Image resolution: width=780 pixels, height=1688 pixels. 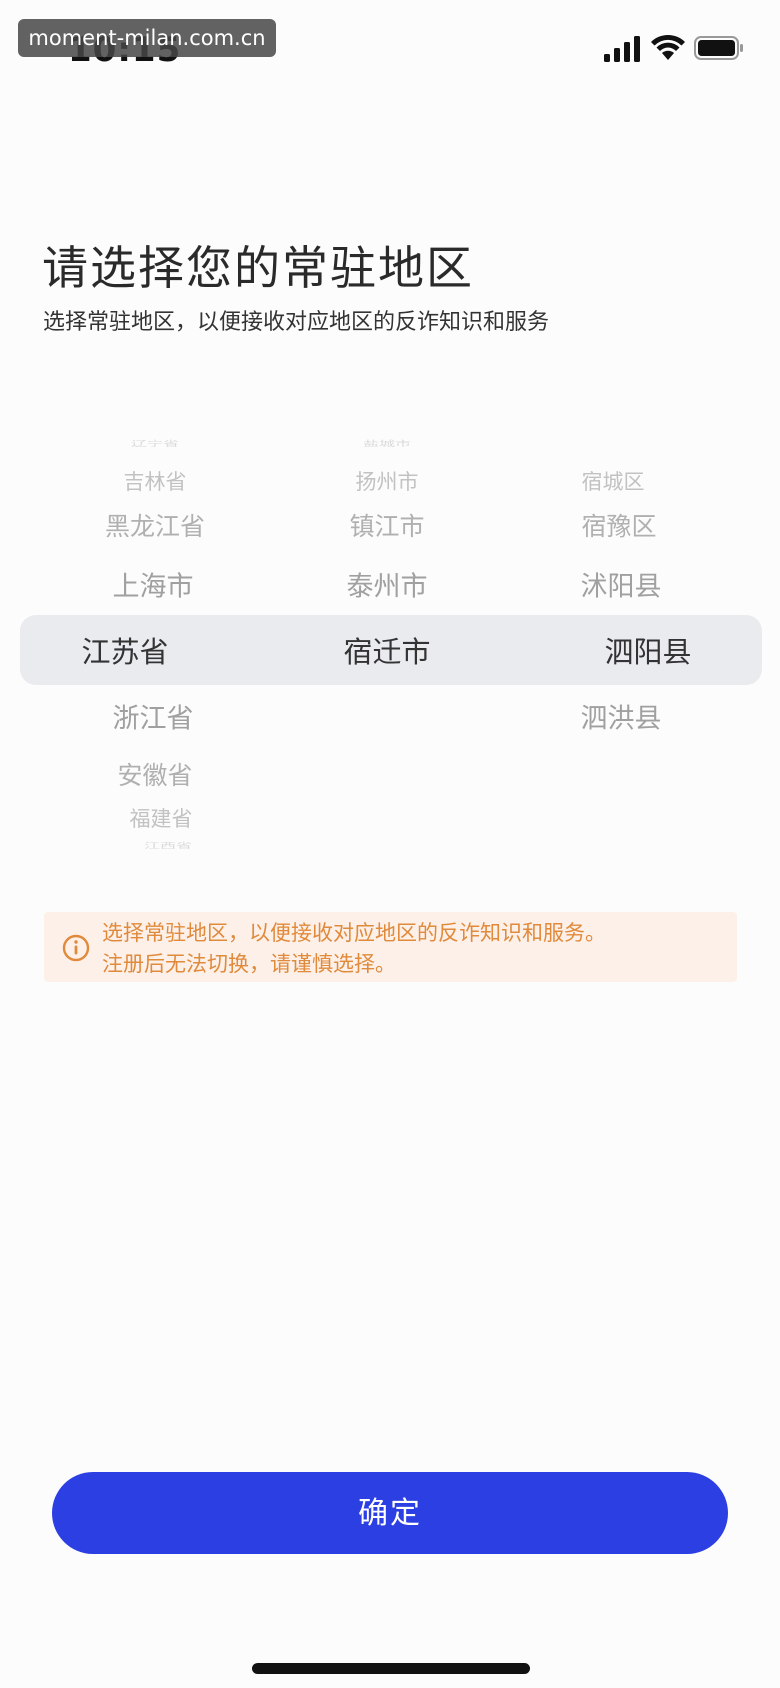 I want to click on picker-item-province: 吉林省, so click(x=155, y=481).